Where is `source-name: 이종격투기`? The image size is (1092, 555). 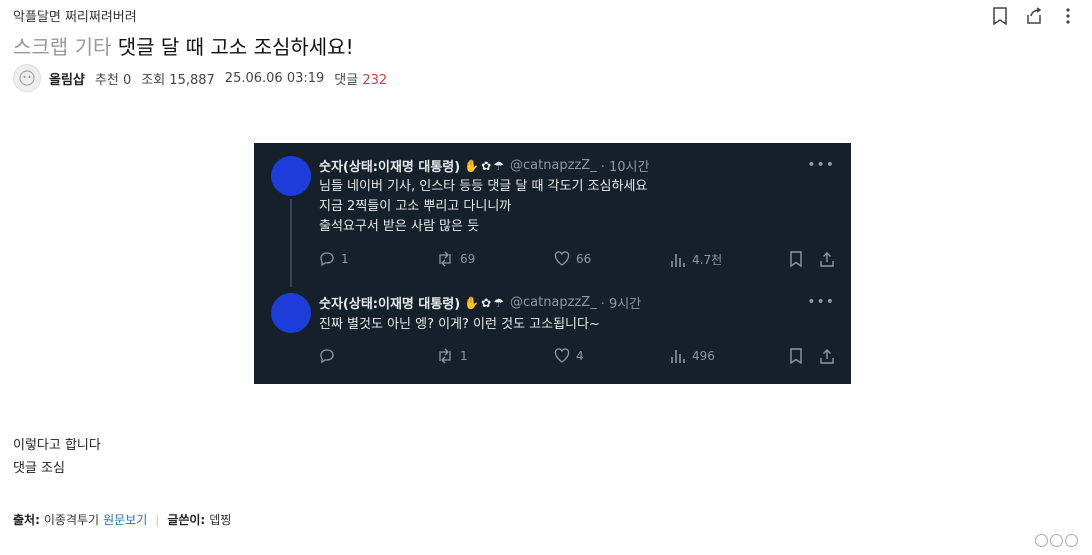 source-name: 이종격투기 is located at coordinates (71, 520).